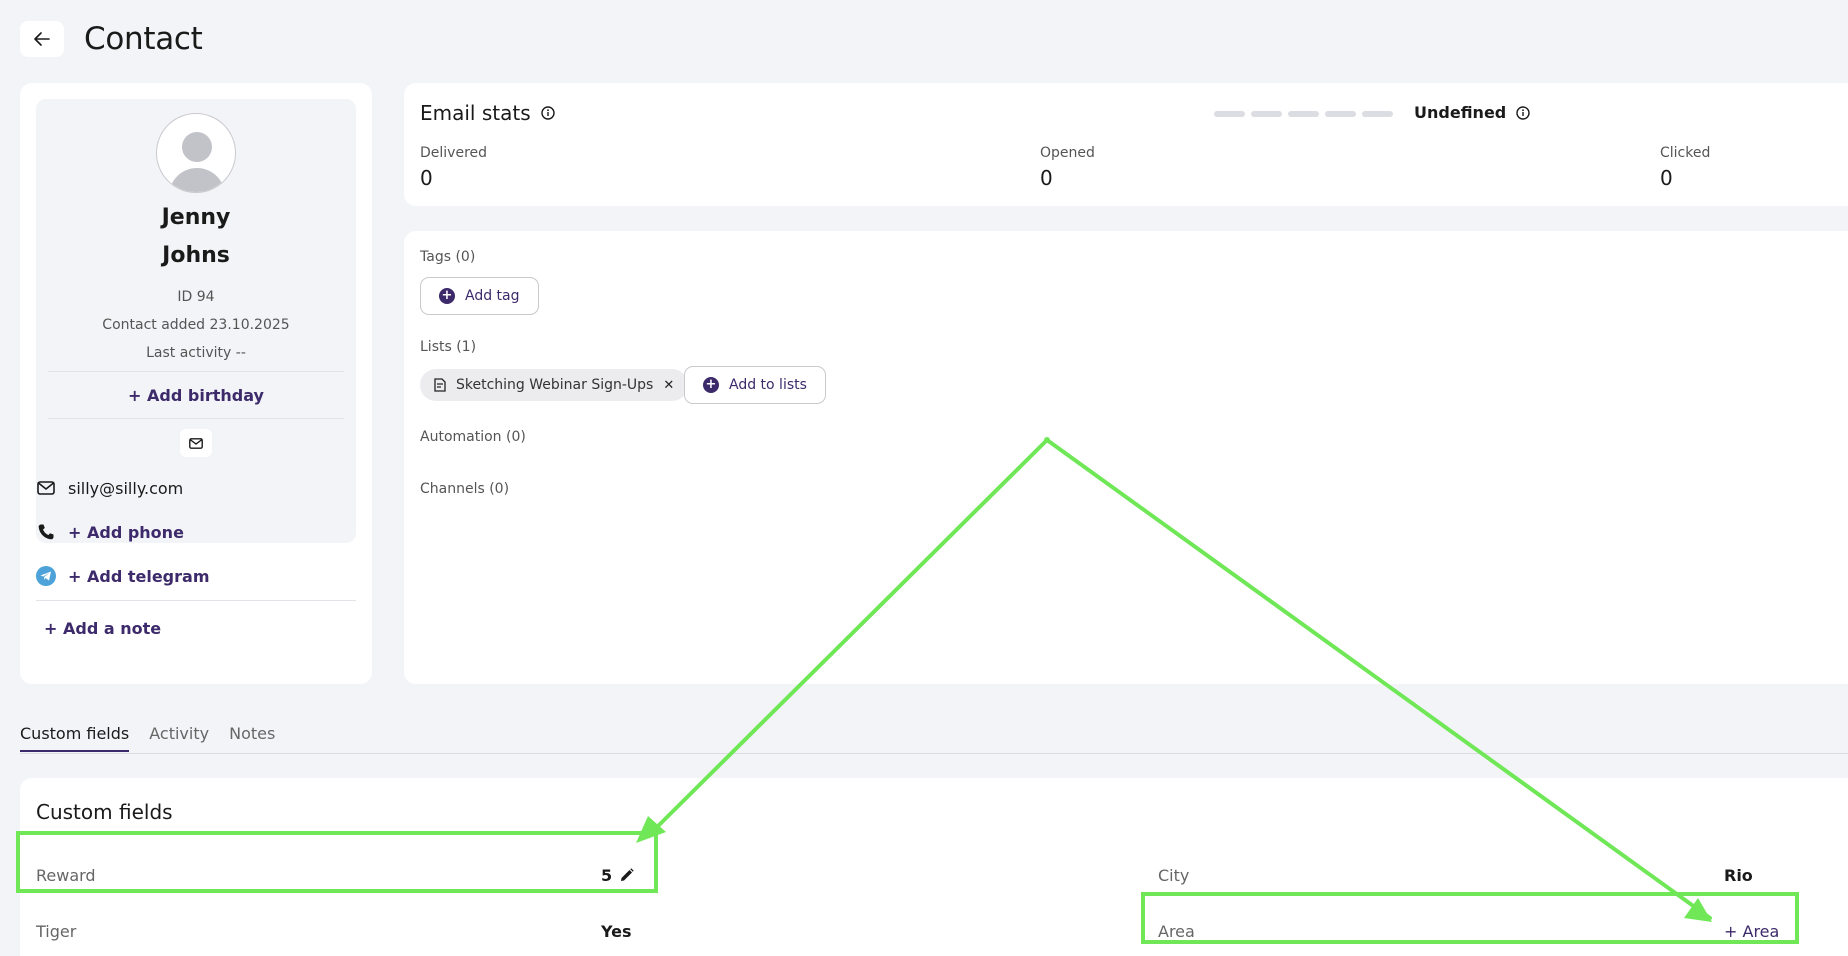 The image size is (1848, 956). Describe the element at coordinates (75, 734) in the screenshot. I see `tab-custom-fields: Custom fields` at that location.